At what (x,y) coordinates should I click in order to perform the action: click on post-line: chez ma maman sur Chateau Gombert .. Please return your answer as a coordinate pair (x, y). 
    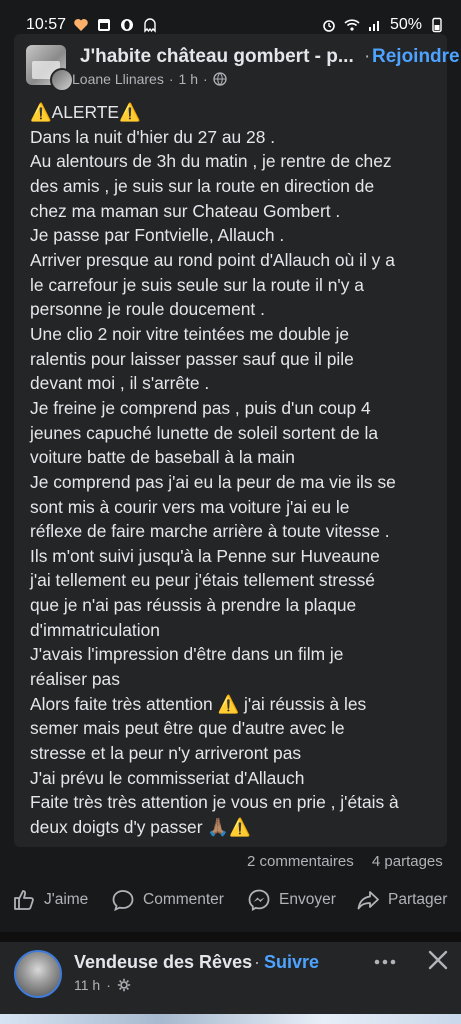
    Looking at the image, I should click on (185, 210).